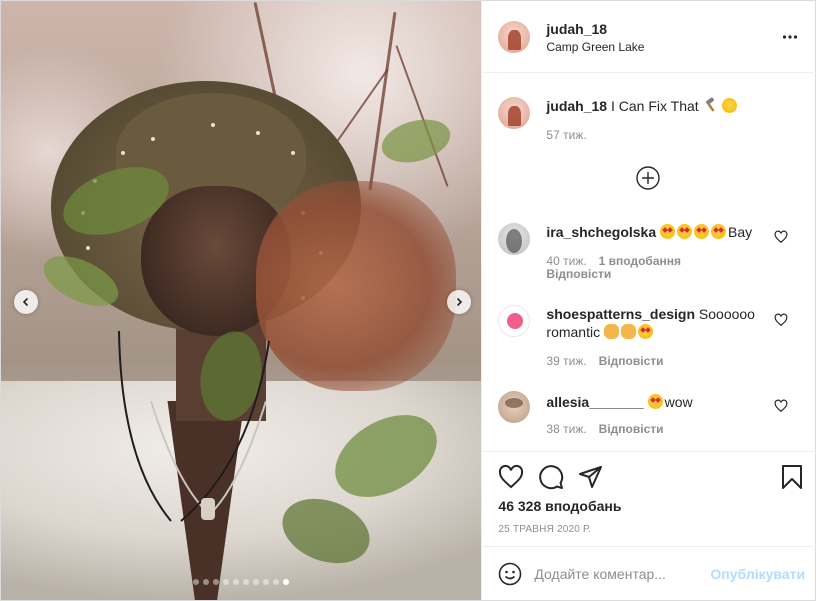 Image resolution: width=816 pixels, height=601 pixels. I want to click on comment-time: 39 тиж., so click(566, 361).